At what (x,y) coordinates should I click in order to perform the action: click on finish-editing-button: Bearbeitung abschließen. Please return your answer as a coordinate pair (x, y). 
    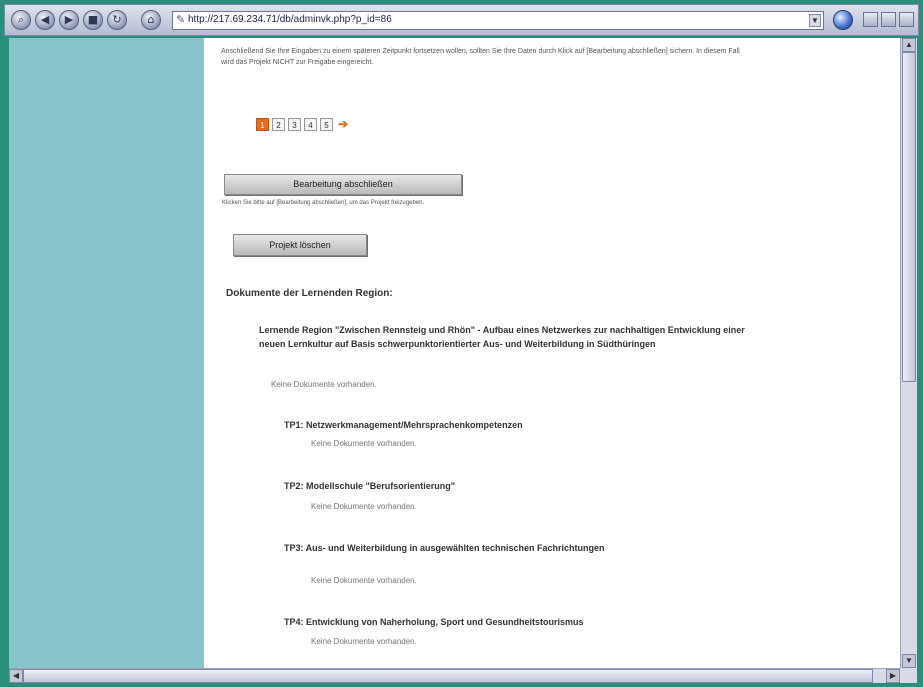
    Looking at the image, I should click on (343, 184).